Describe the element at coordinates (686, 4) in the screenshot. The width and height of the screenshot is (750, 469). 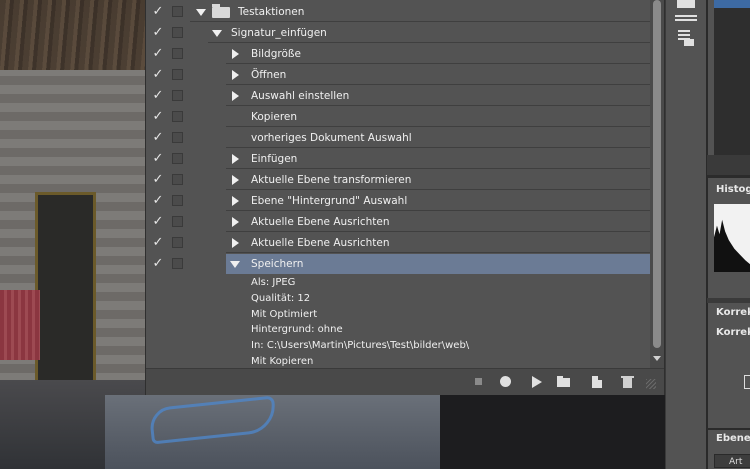
I see `chat-bubble-icon` at that location.